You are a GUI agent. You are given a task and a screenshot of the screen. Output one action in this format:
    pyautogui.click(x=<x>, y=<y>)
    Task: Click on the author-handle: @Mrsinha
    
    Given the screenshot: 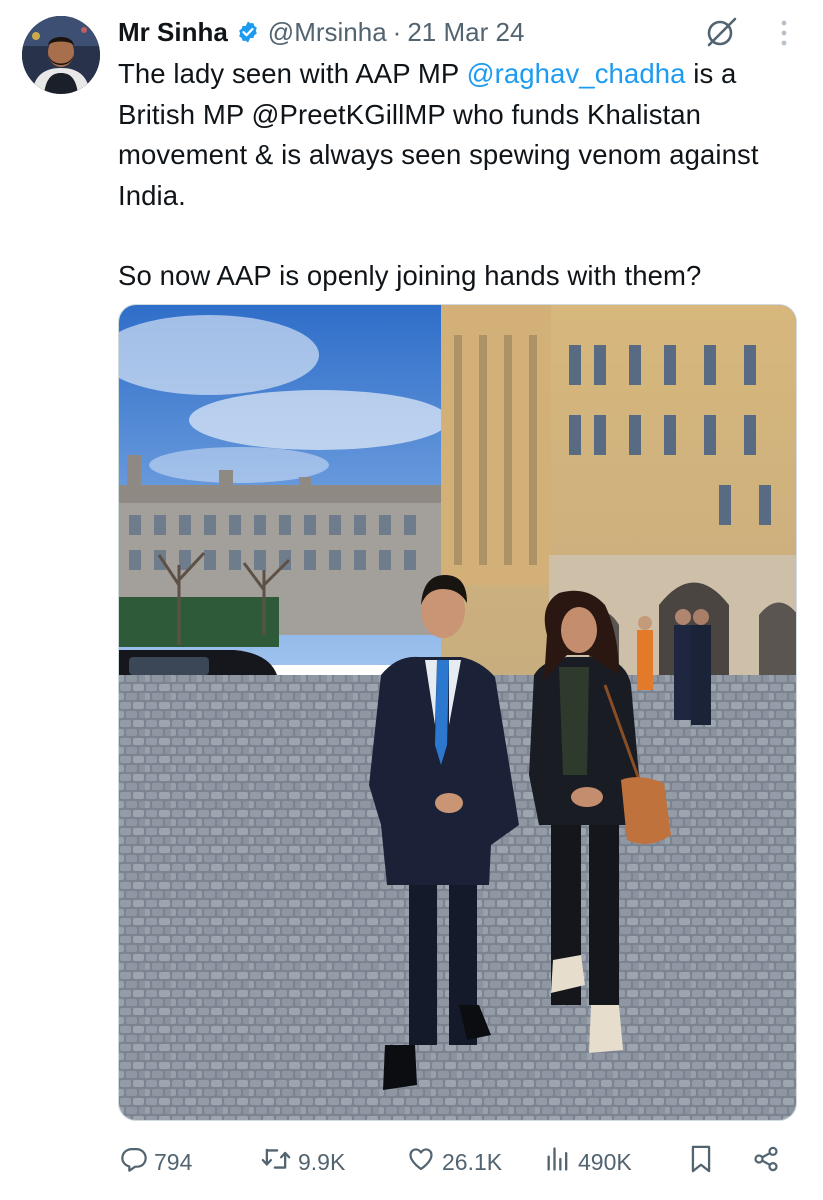 What is the action you would take?
    pyautogui.click(x=327, y=32)
    